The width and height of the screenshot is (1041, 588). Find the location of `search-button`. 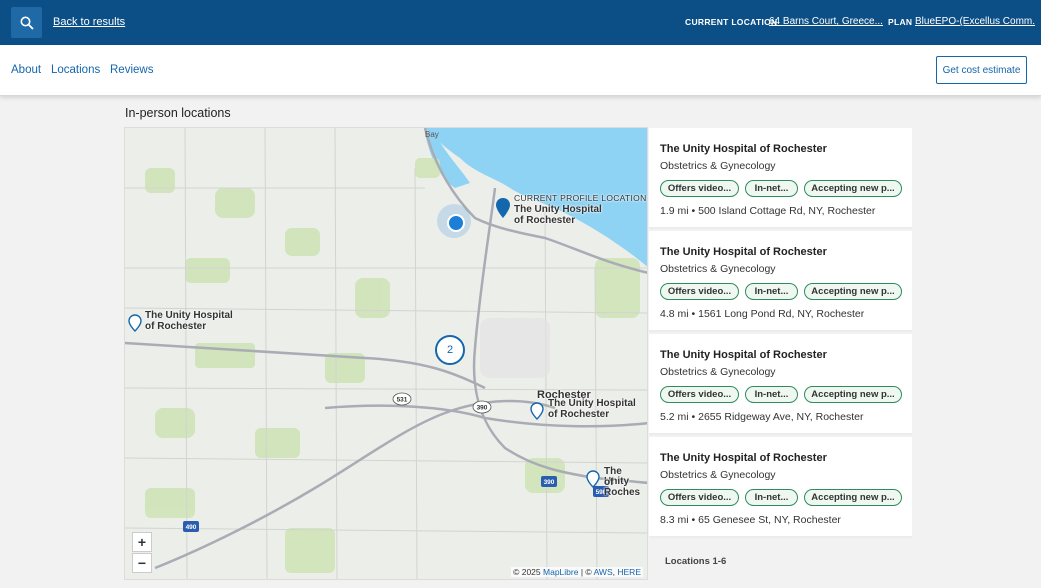

search-button is located at coordinates (26, 22).